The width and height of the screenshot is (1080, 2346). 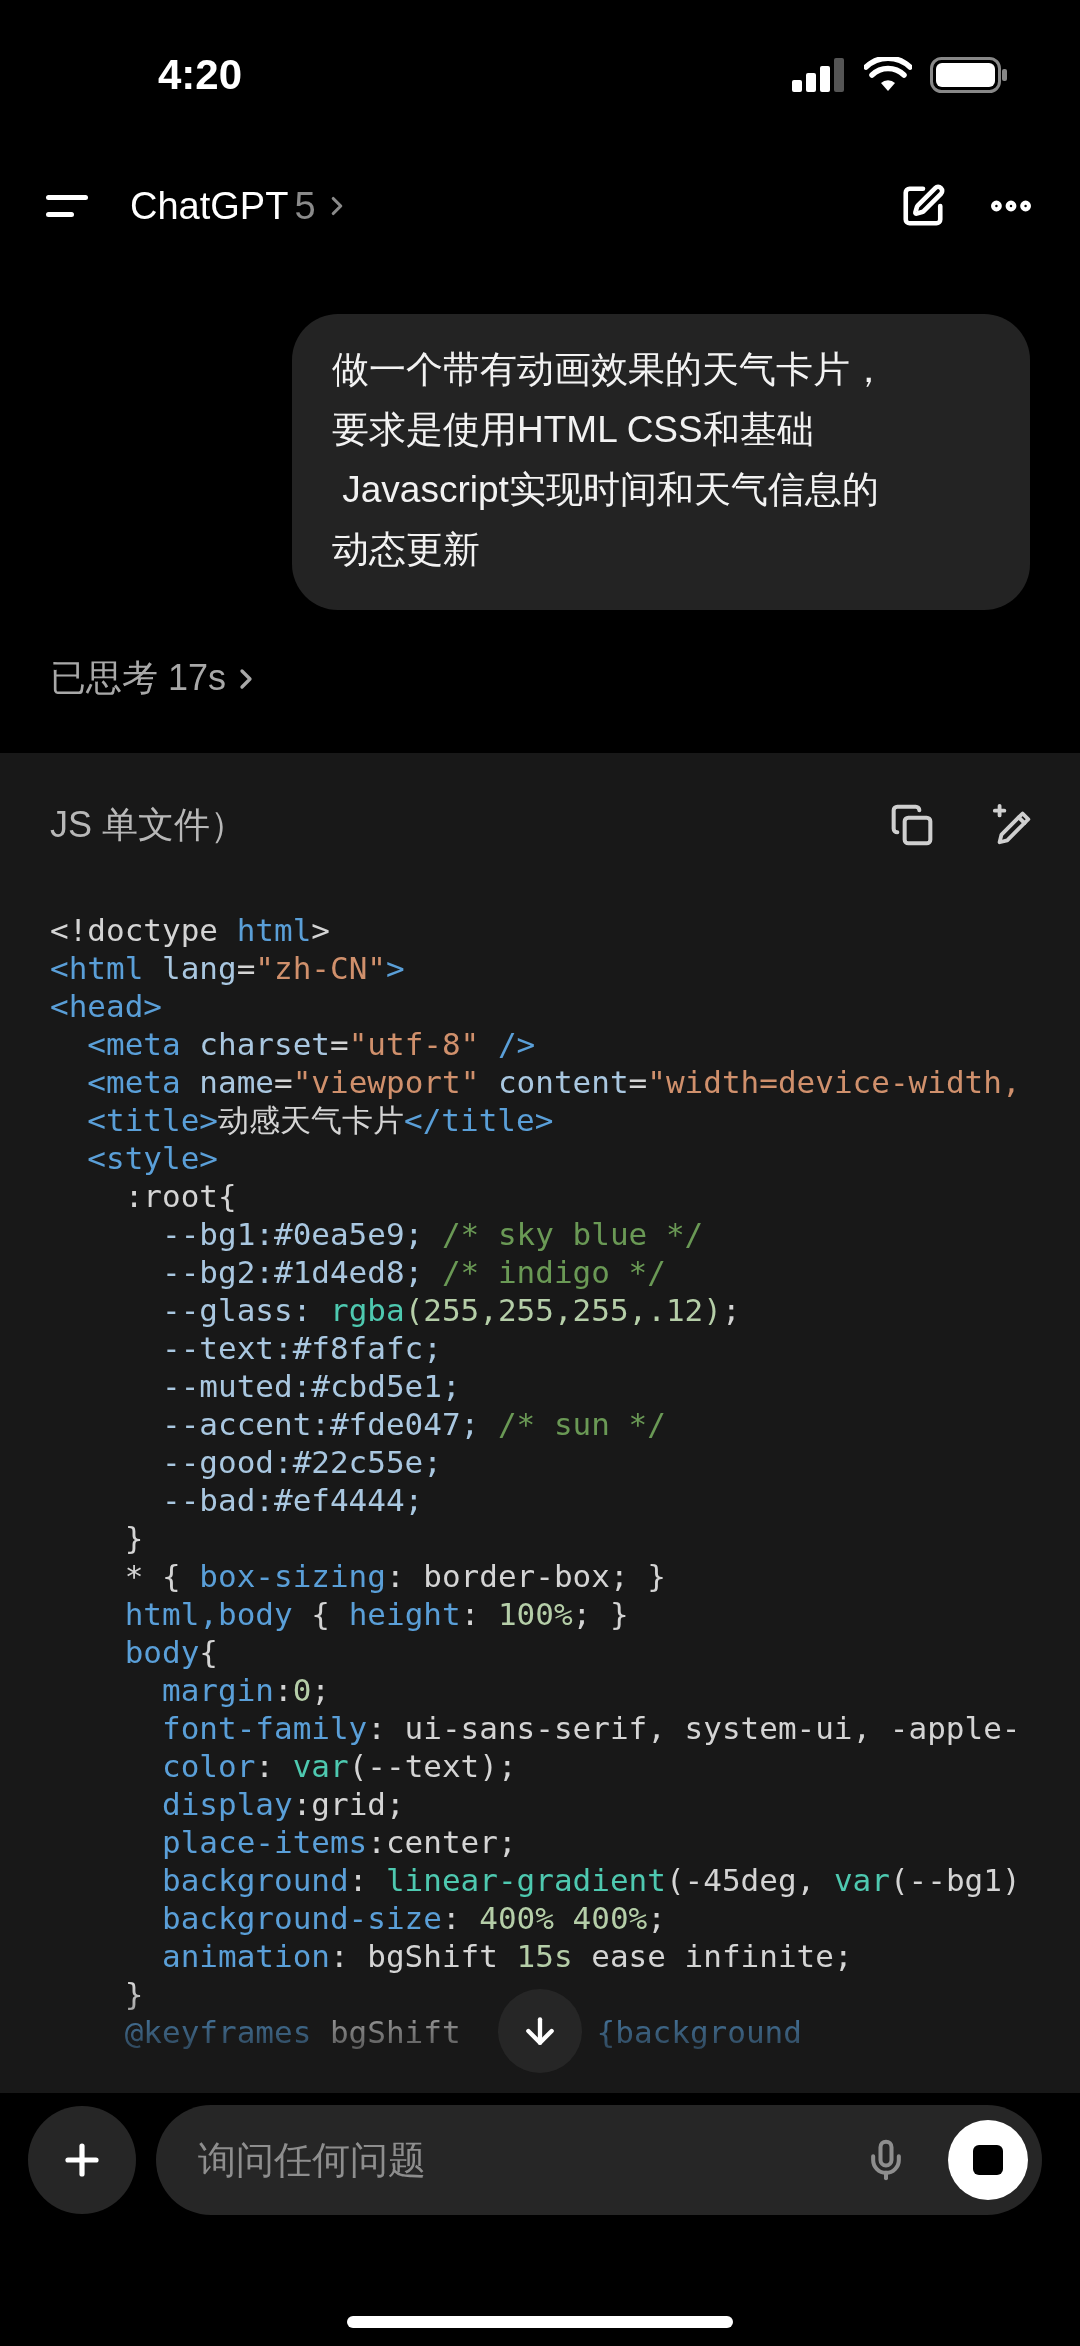 What do you see at coordinates (413, 1272) in the screenshot?
I see `code-line: --bg2:#1d4ed8; /* indigo */` at bounding box center [413, 1272].